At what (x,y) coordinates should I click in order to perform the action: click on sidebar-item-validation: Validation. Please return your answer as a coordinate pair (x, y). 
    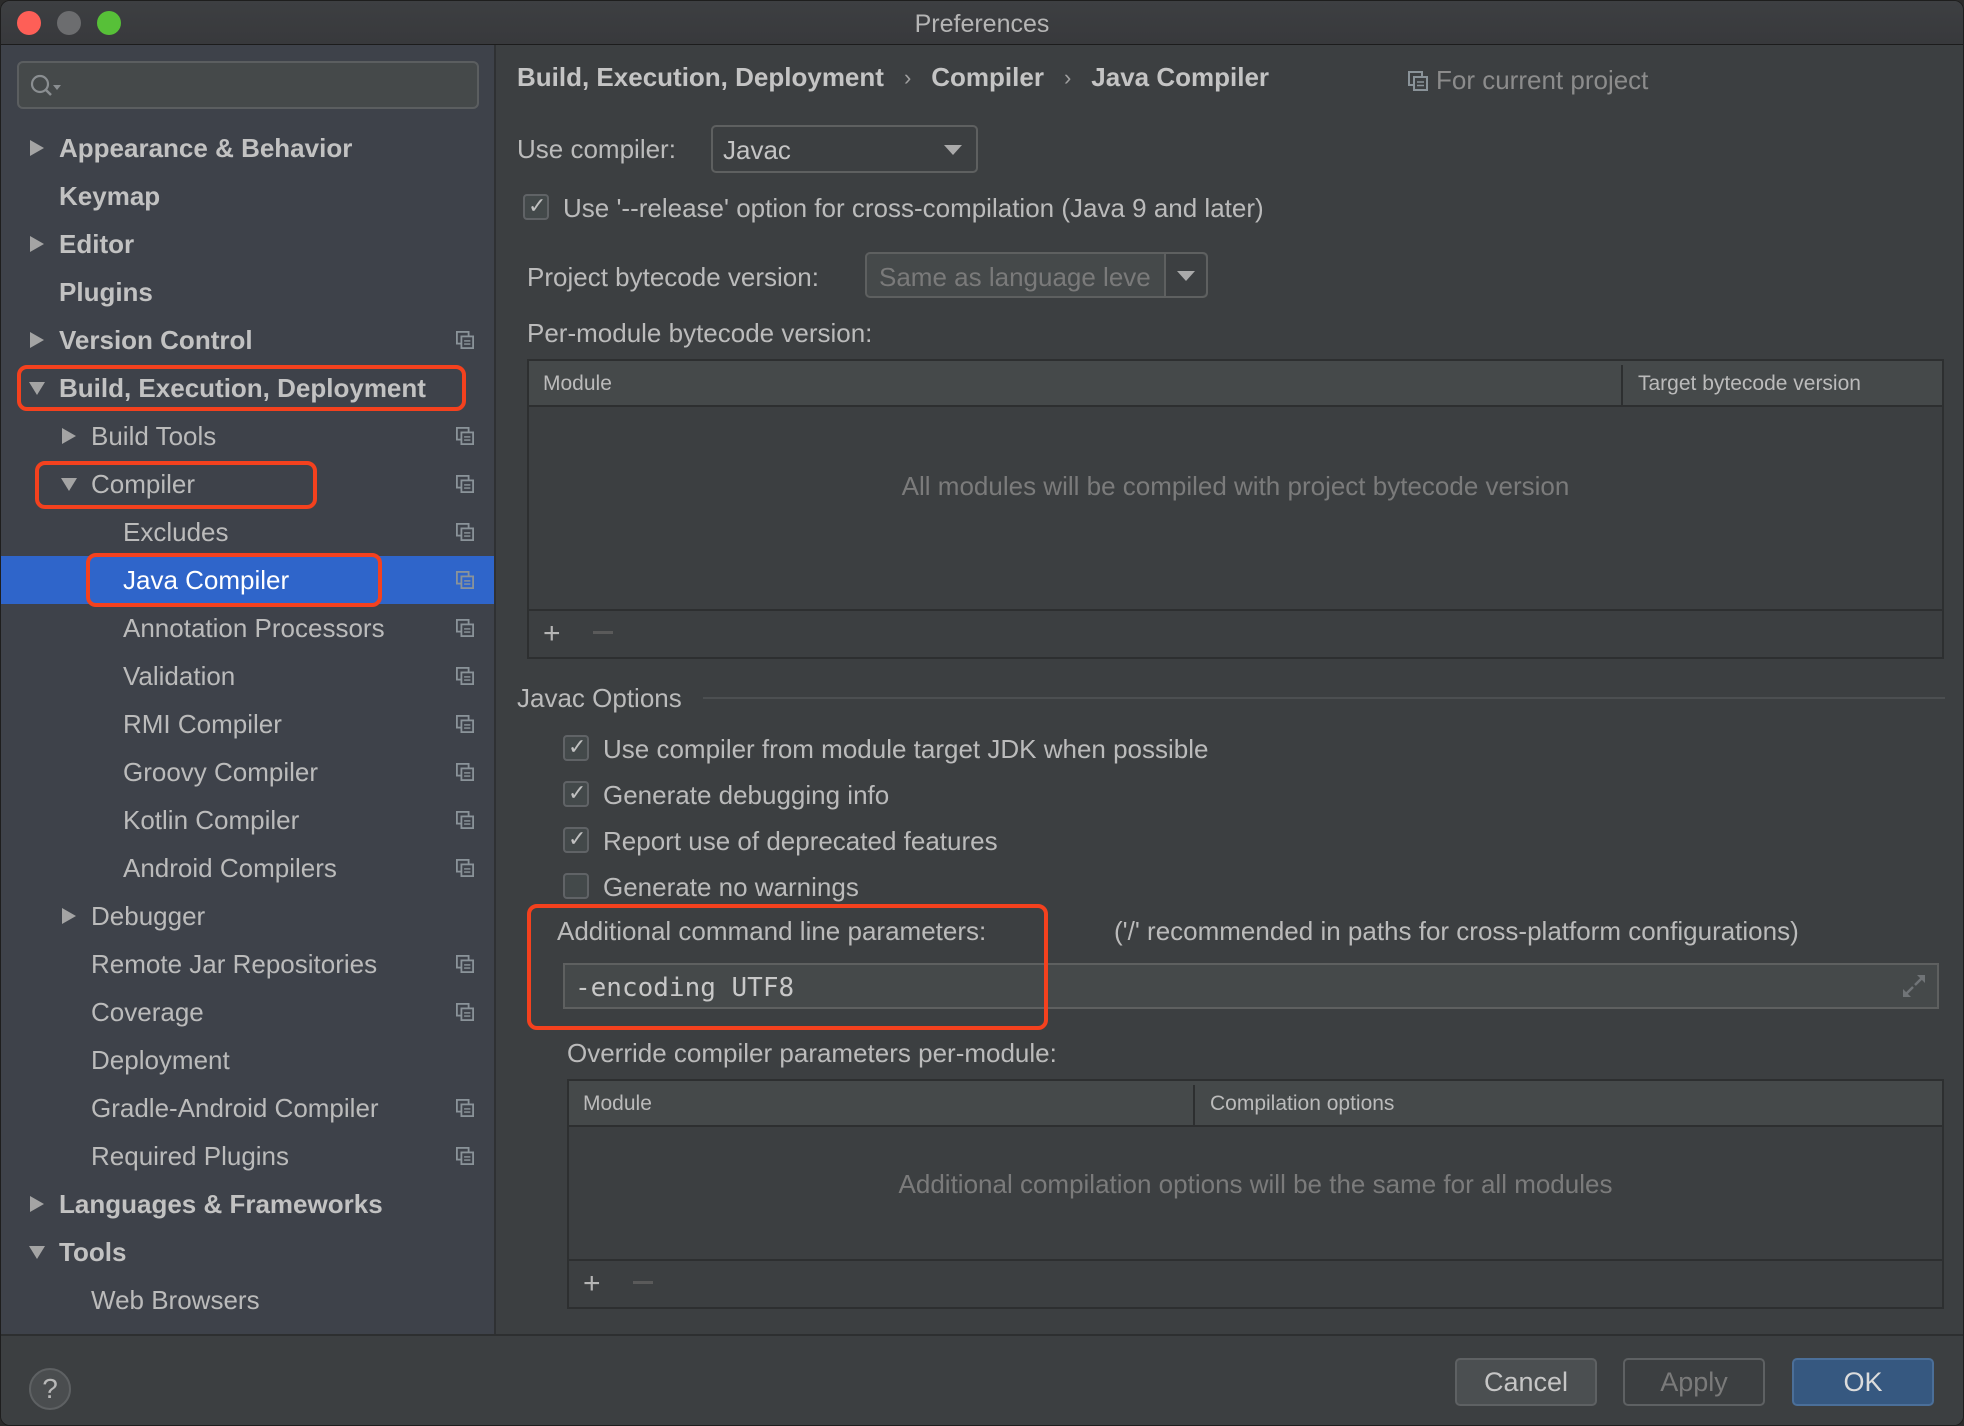
    Looking at the image, I should click on (247, 676).